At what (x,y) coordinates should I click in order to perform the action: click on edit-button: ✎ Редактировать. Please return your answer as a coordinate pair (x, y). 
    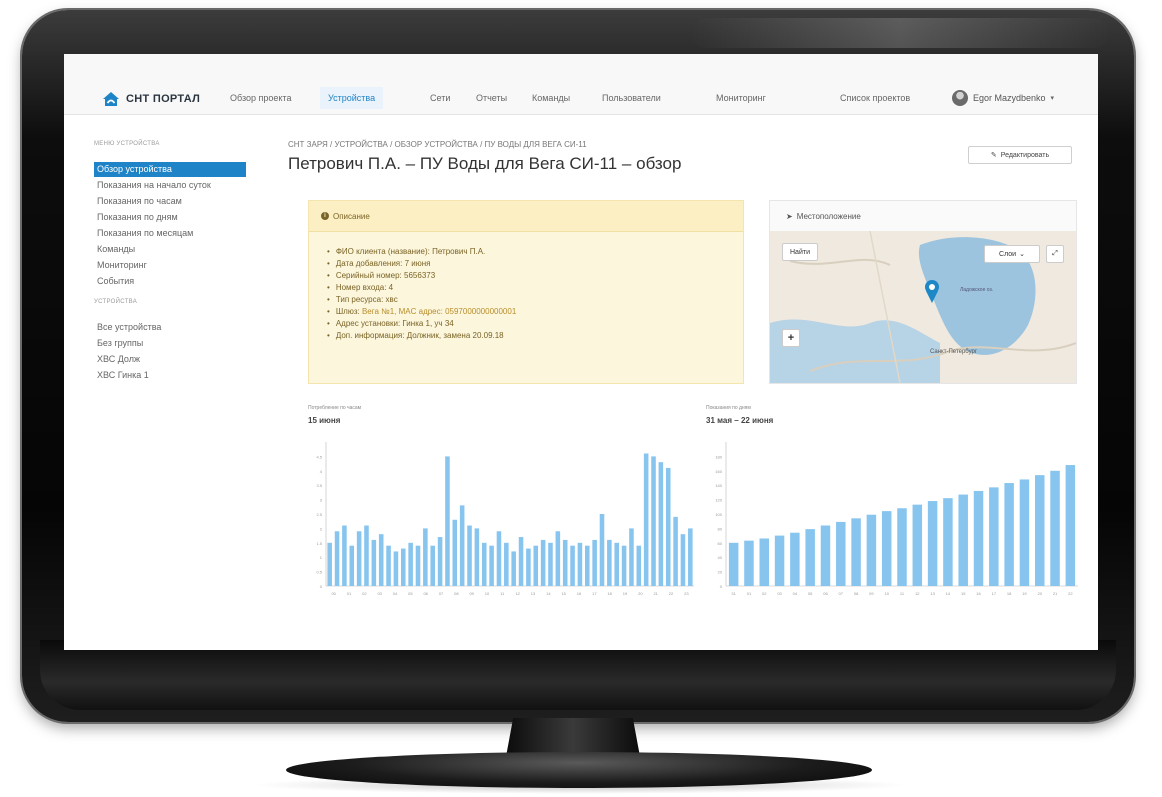
    Looking at the image, I should click on (1020, 155).